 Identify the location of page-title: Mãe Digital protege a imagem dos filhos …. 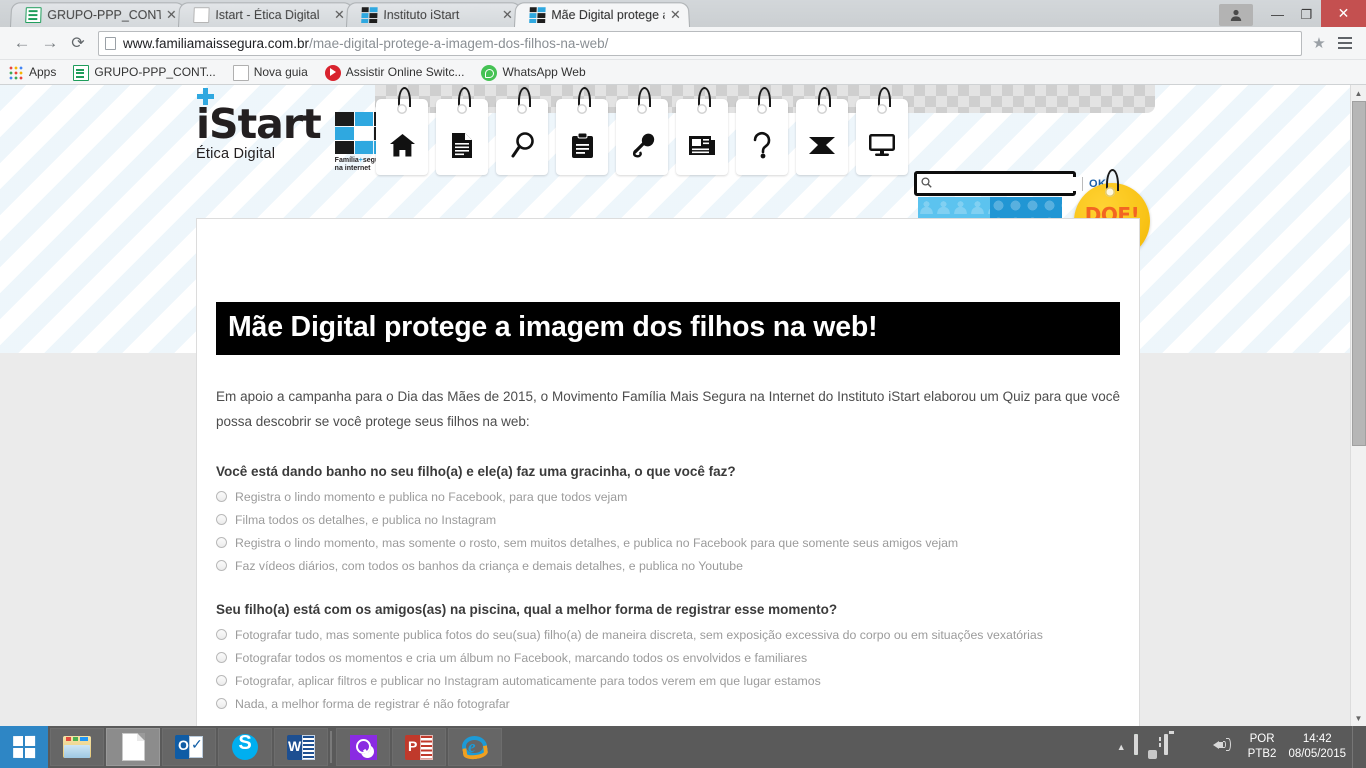
(668, 328).